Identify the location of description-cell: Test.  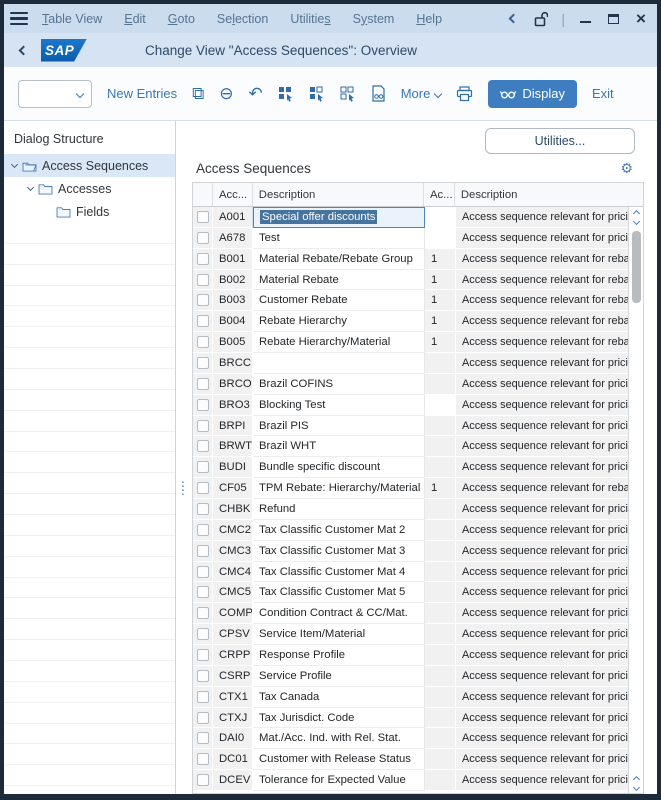
(339, 238).